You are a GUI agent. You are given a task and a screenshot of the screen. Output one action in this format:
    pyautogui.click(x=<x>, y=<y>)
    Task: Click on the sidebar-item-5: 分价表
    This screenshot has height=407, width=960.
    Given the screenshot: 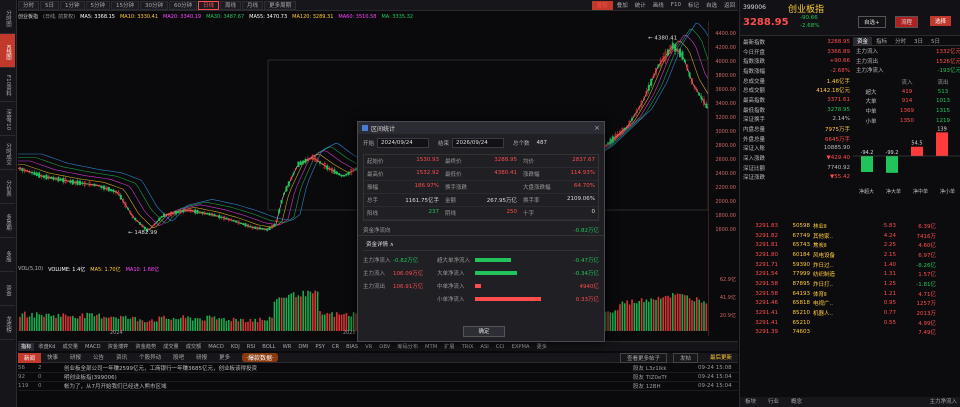 What is the action you would take?
    pyautogui.click(x=7, y=187)
    